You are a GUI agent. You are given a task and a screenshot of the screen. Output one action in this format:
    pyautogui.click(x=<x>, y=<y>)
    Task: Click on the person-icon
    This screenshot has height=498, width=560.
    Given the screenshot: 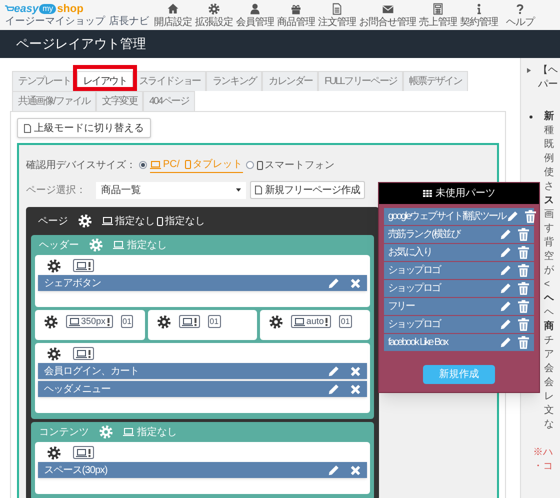 What is the action you would take?
    pyautogui.click(x=255, y=8)
    